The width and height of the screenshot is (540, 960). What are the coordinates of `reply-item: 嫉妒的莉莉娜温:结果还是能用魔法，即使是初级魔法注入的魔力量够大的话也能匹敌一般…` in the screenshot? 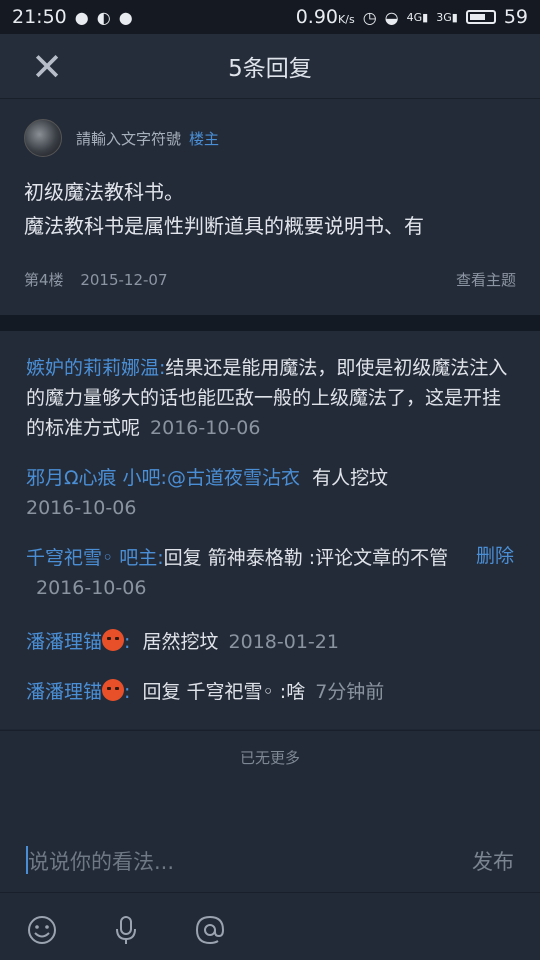 It's located at (270, 398).